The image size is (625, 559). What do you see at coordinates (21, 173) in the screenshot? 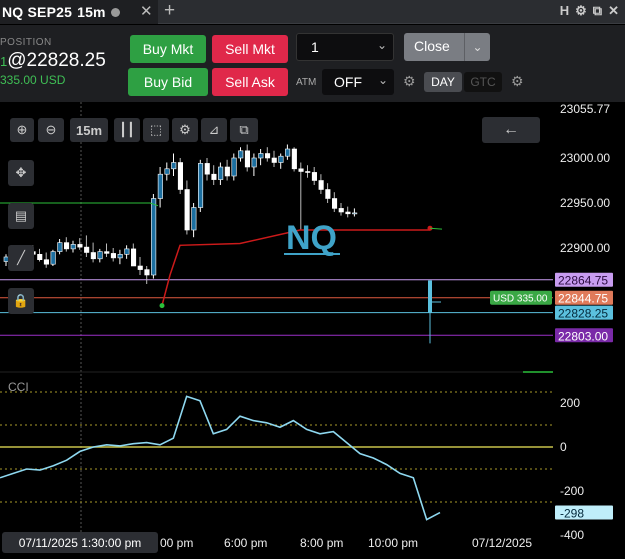
I see `crosshair-icon: ✥` at bounding box center [21, 173].